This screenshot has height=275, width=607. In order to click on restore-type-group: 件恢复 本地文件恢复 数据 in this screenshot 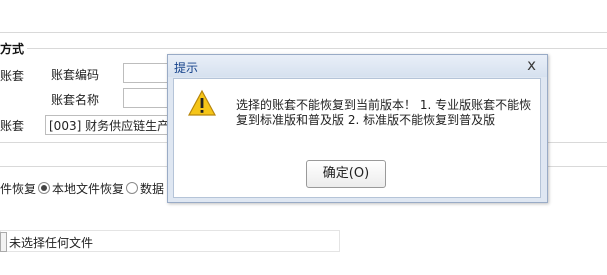, I will do `click(82, 188)`.